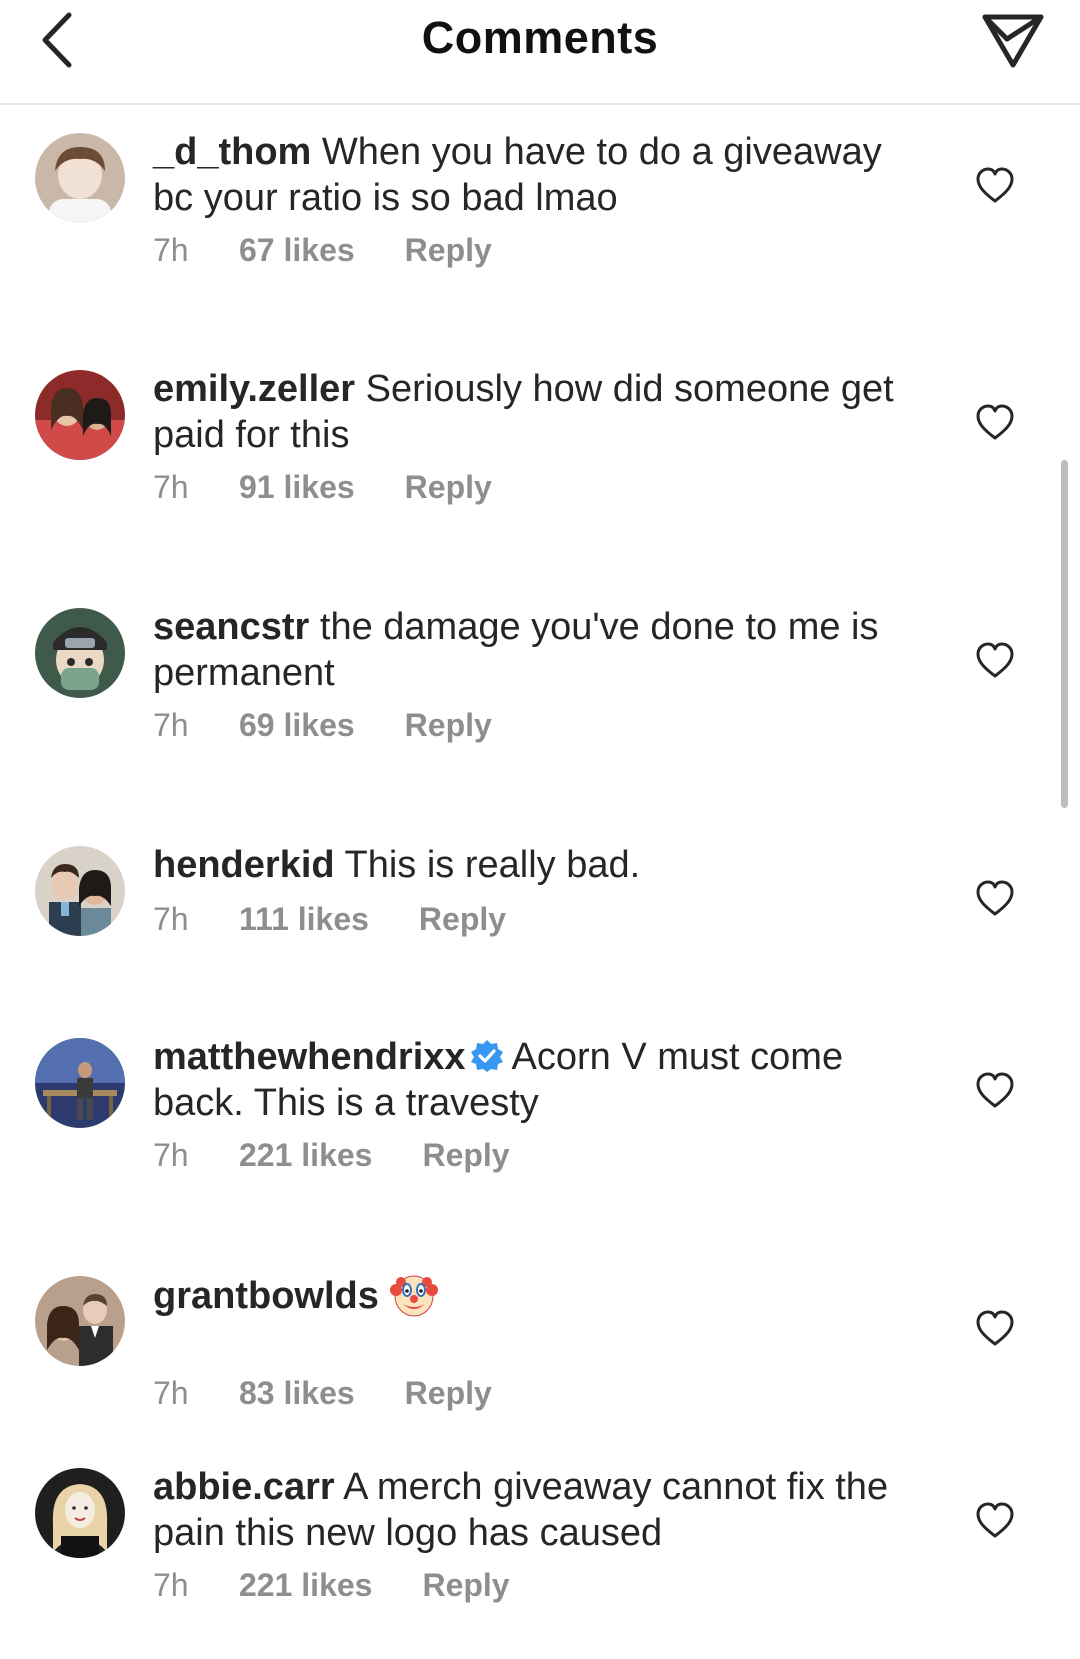 The width and height of the screenshot is (1080, 1659). Describe the element at coordinates (533, 1295) in the screenshot. I see `comment-text: grantbowlds` at that location.